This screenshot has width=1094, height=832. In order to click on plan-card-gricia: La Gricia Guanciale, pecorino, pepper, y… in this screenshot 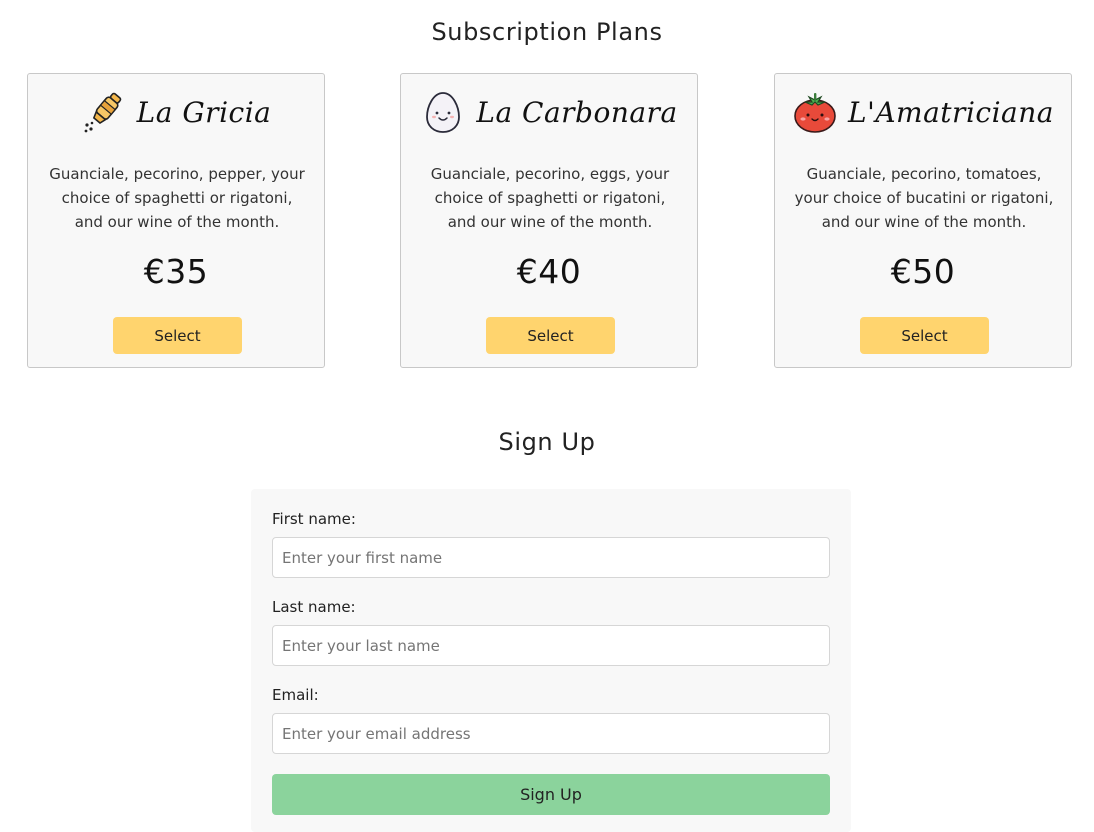, I will do `click(176, 220)`.